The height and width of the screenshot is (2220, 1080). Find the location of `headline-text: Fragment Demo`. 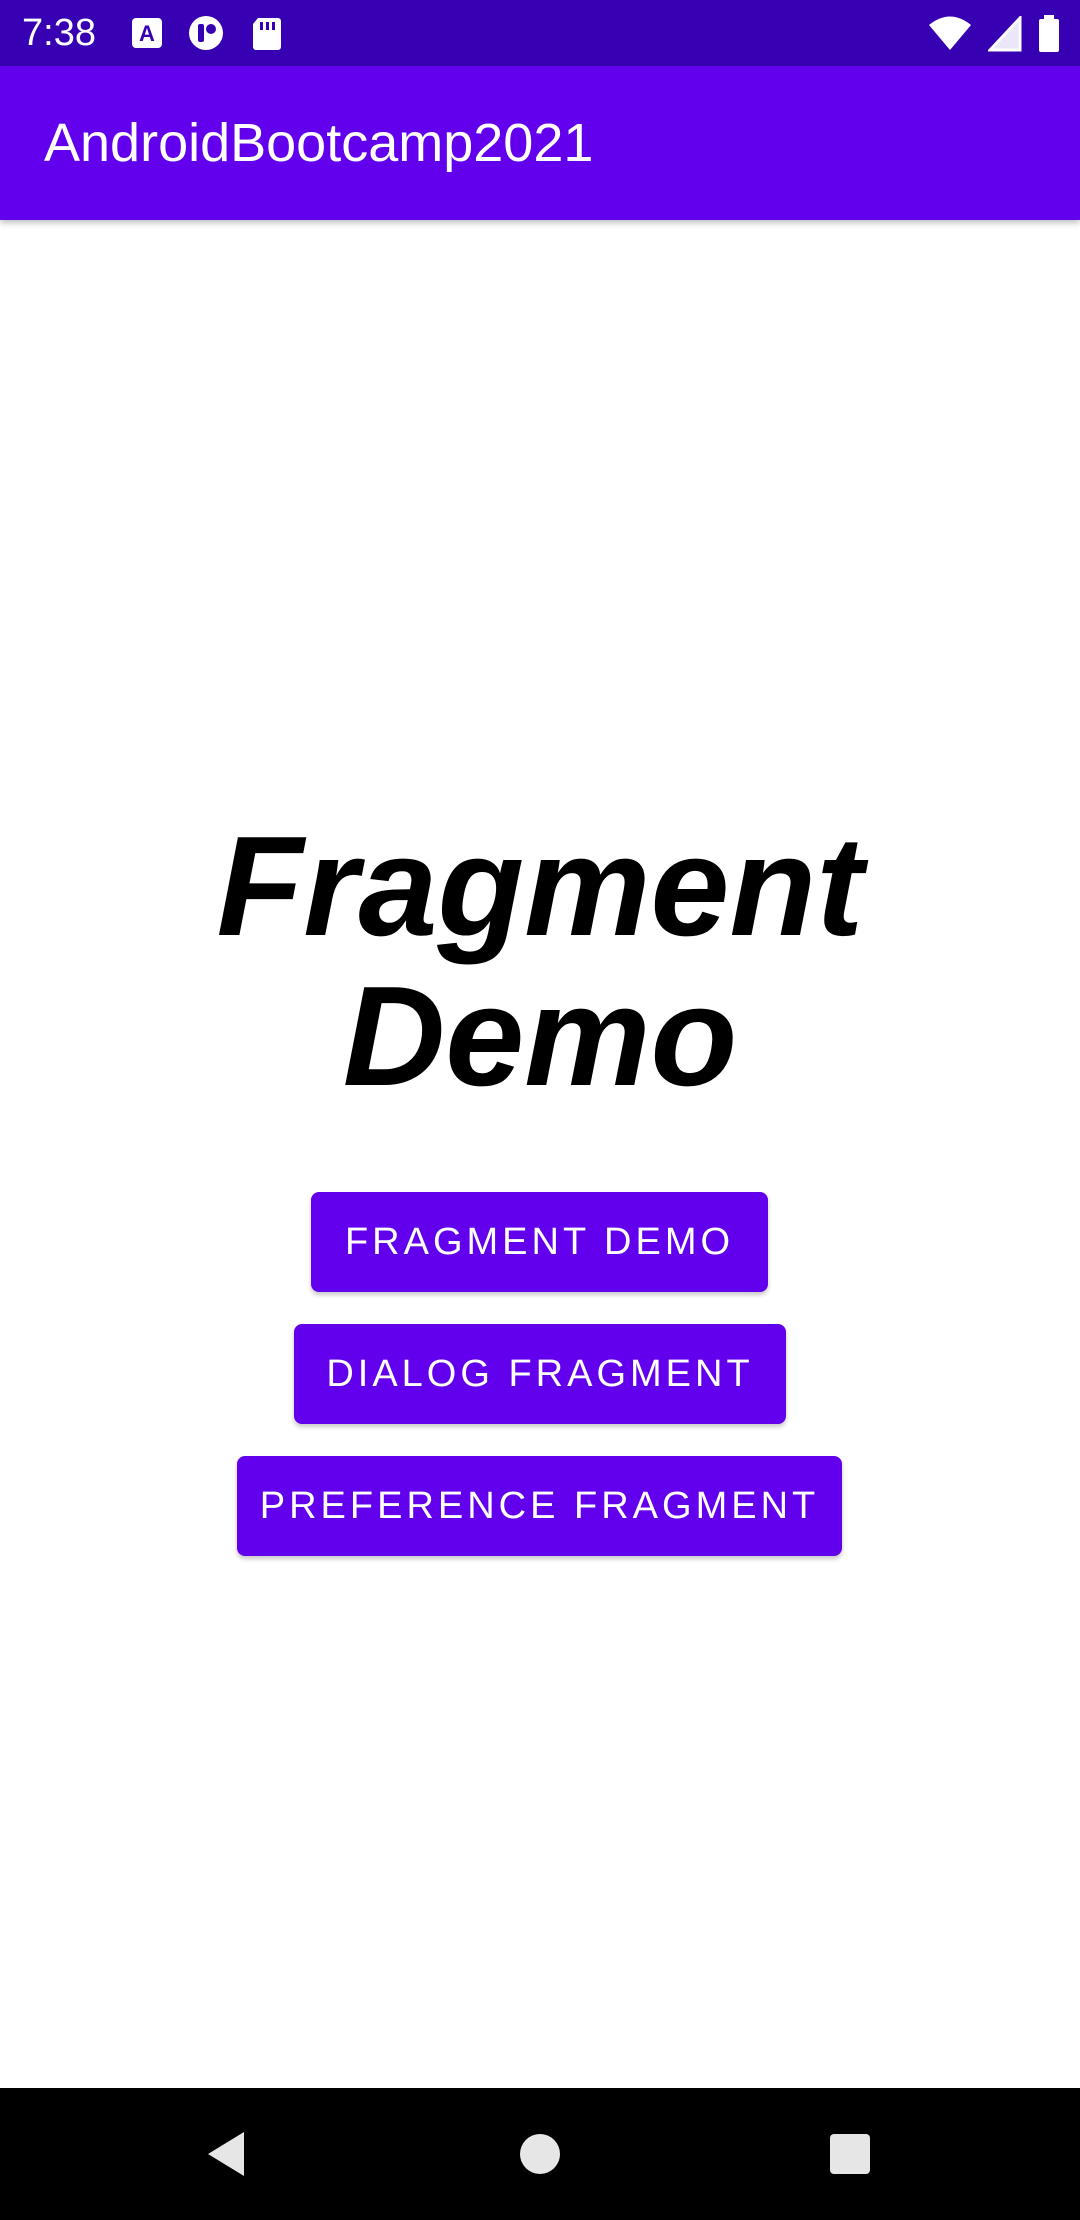

headline-text: Fragment Demo is located at coordinates (540, 961).